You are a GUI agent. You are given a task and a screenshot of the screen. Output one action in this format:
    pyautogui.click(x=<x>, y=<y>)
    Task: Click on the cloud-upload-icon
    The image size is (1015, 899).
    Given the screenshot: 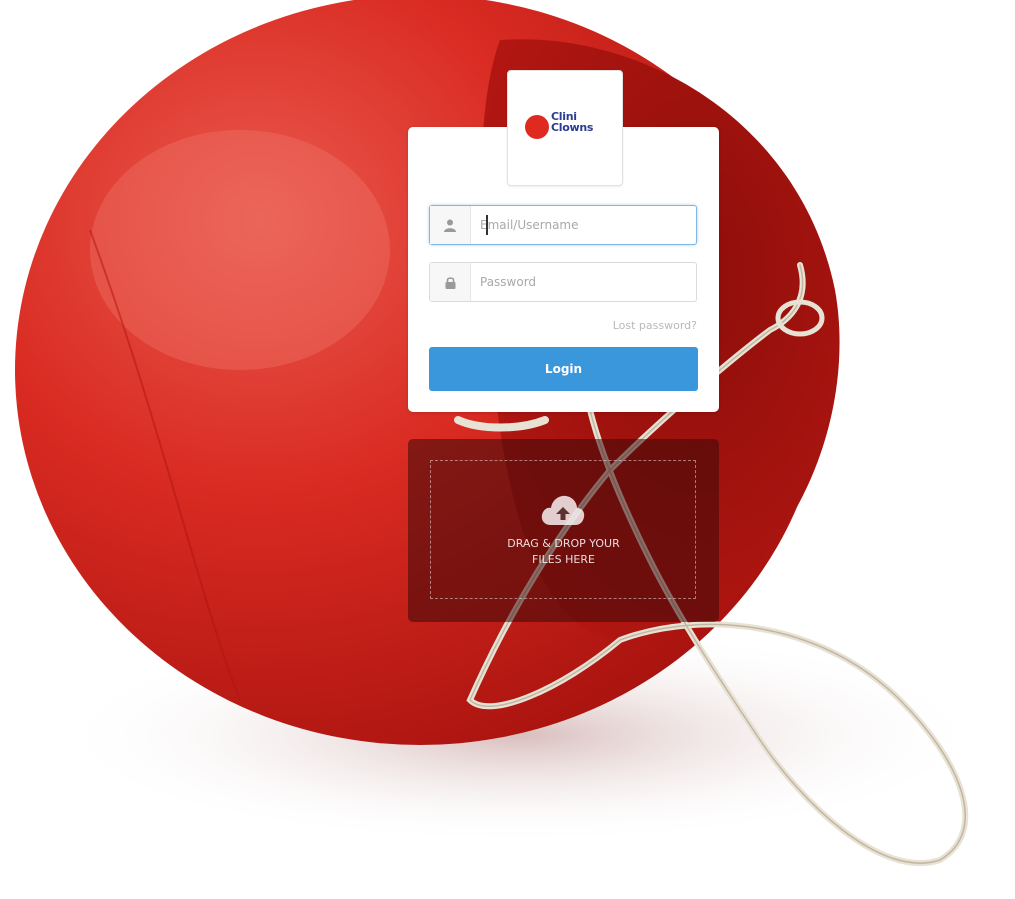 What is the action you would take?
    pyautogui.click(x=563, y=510)
    